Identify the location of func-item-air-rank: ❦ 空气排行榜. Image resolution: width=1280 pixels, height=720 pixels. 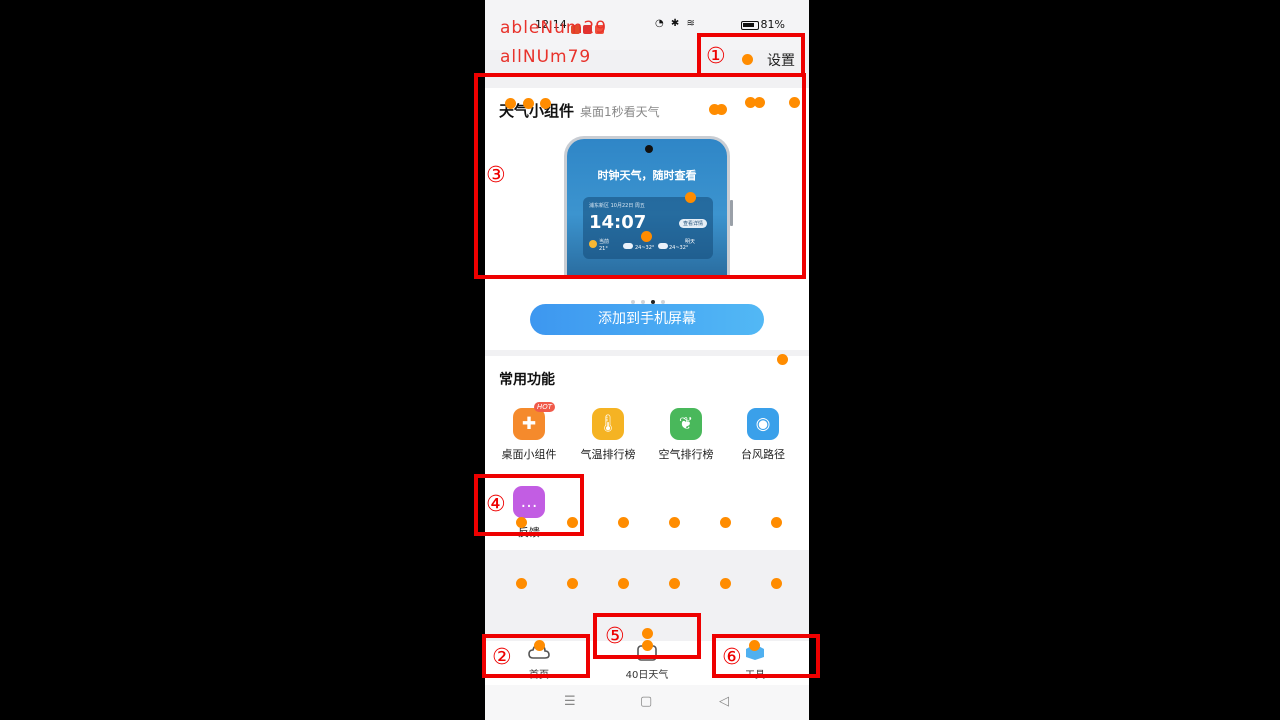
(686, 435).